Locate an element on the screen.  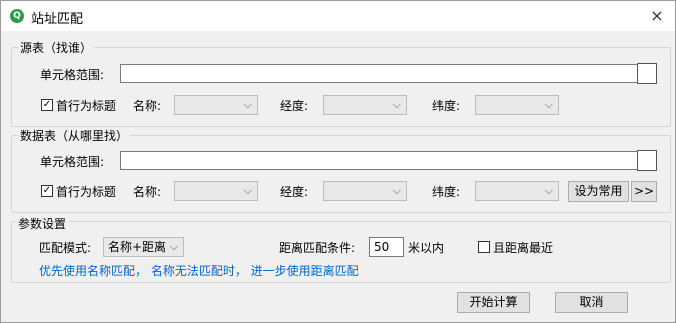
set-default-button: 设为常用 is located at coordinates (598, 191).